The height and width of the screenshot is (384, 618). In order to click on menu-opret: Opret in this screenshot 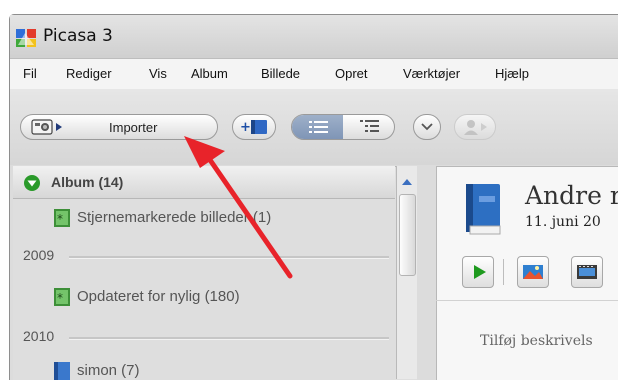, I will do `click(351, 73)`.